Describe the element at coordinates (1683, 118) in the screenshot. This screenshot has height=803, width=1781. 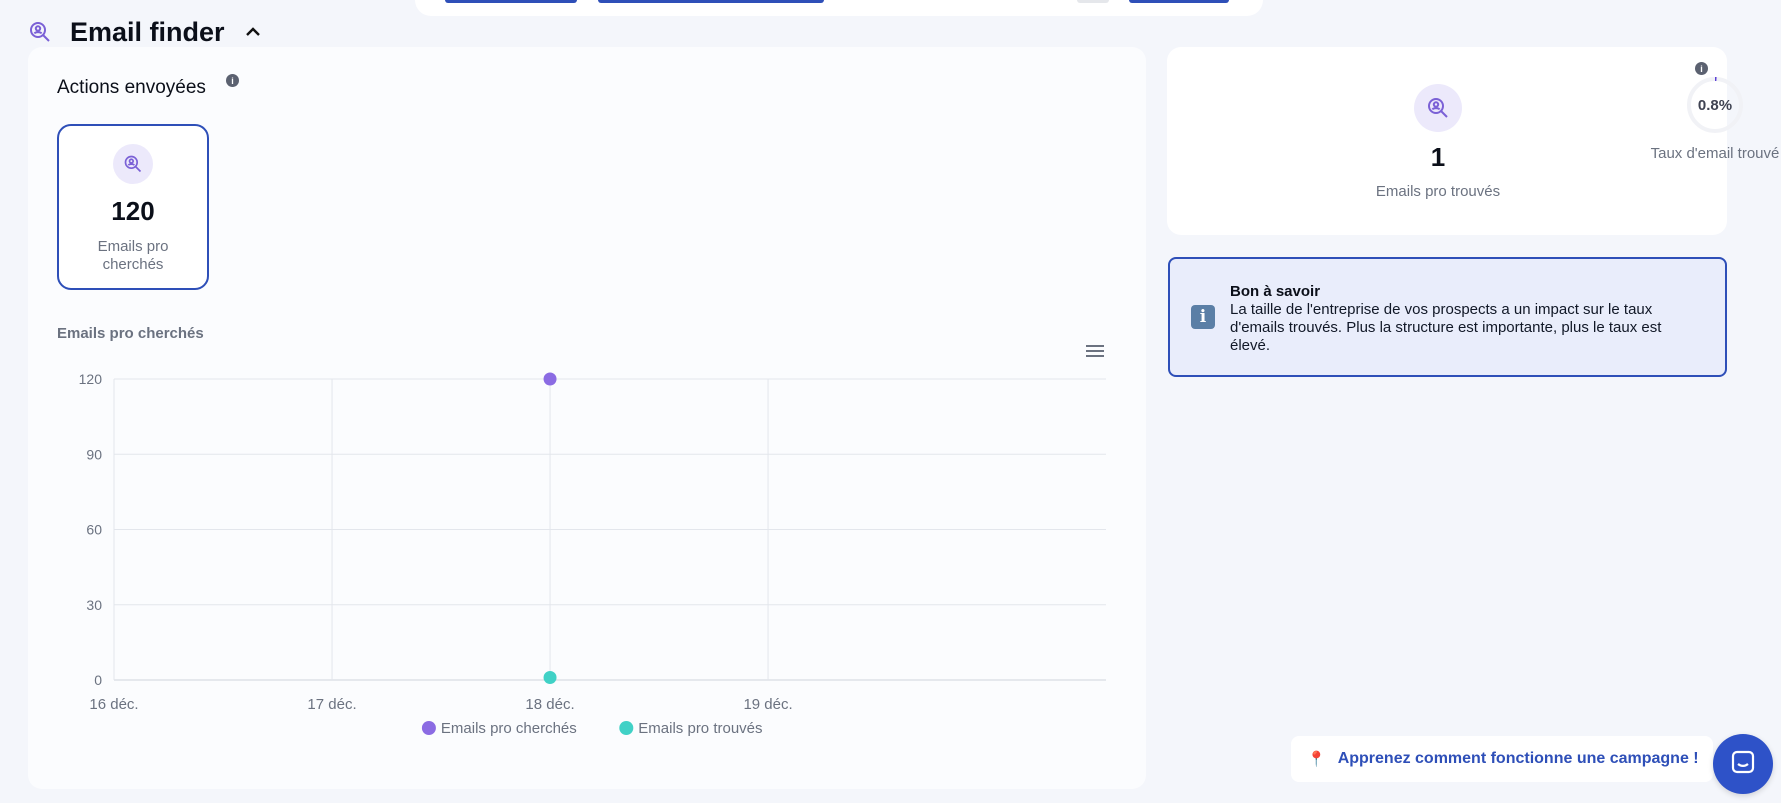
I see `kpi-email-rate: 0.8% Taux d'email trouvé` at that location.